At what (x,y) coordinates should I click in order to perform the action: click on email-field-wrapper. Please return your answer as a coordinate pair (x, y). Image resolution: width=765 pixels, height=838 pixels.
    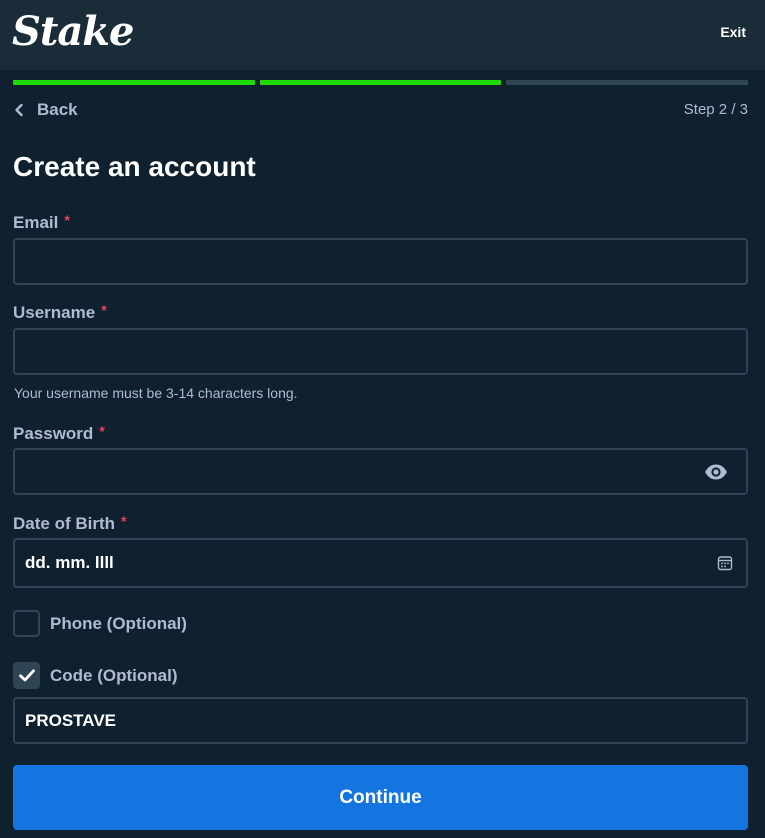
    Looking at the image, I should click on (380, 261).